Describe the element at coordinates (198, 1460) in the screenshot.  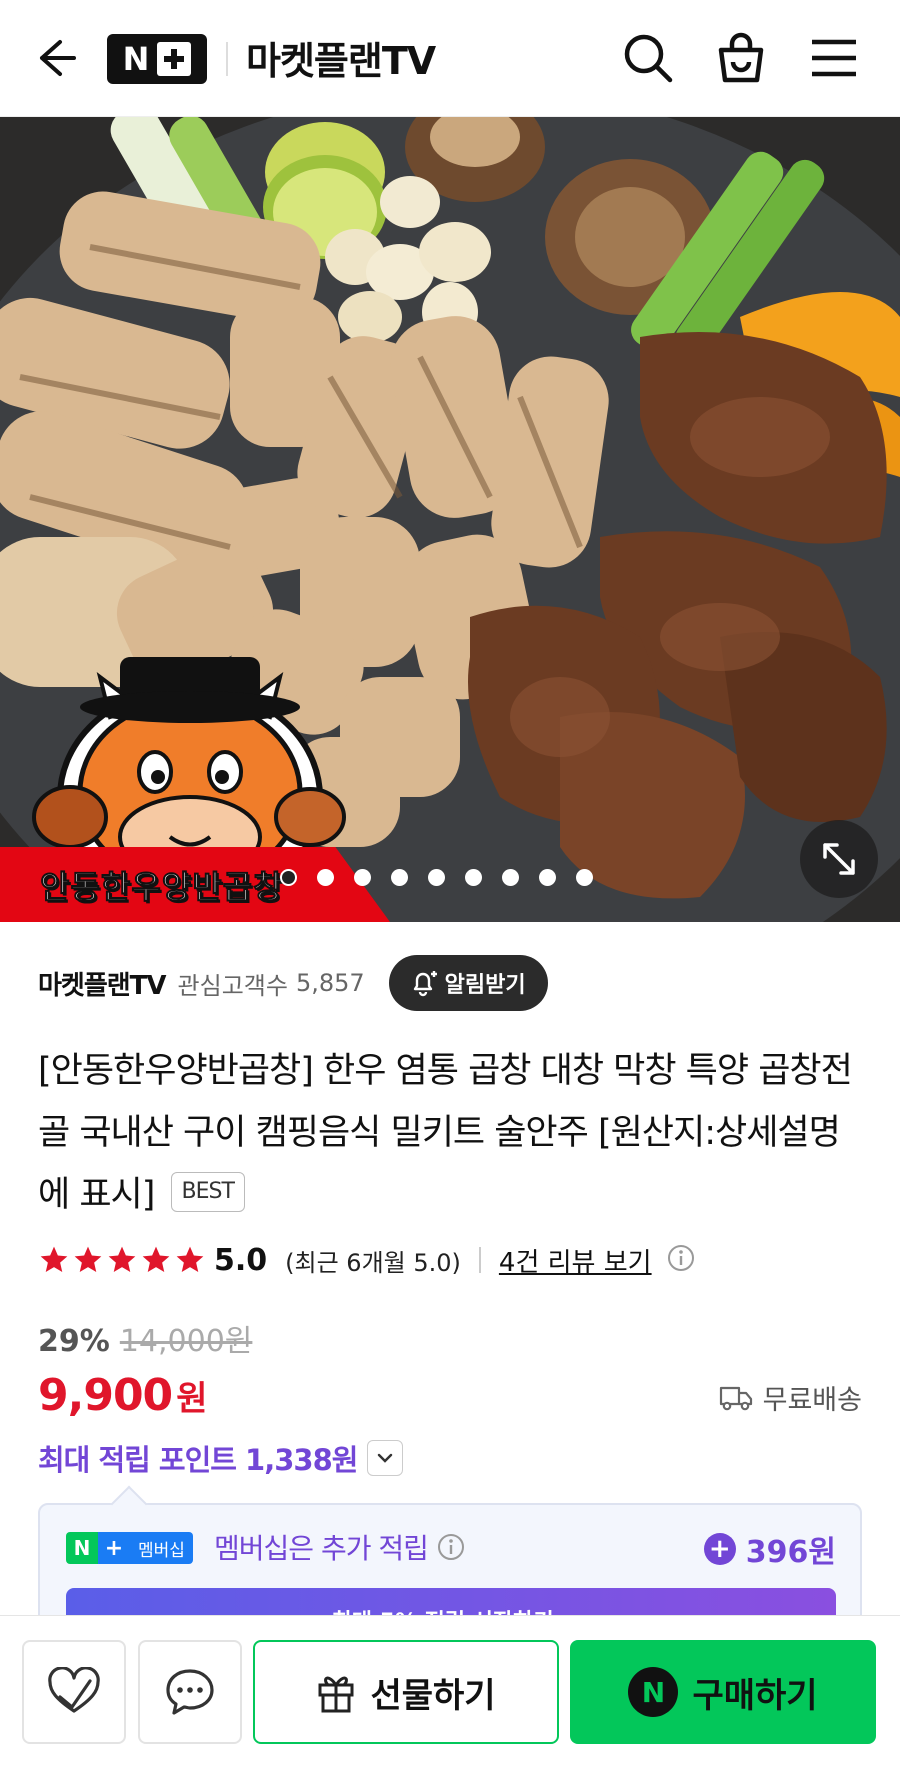
I see `points-label: 최대 적립 포인트 1,338원` at that location.